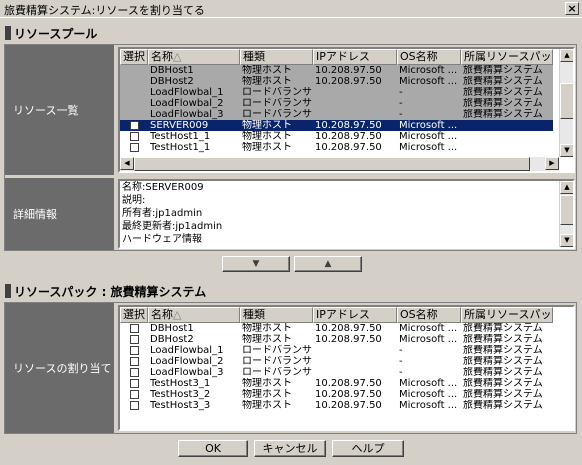 Image resolution: width=582 pixels, height=465 pixels. What do you see at coordinates (507, 147) in the screenshot?
I see `cell-pack` at bounding box center [507, 147].